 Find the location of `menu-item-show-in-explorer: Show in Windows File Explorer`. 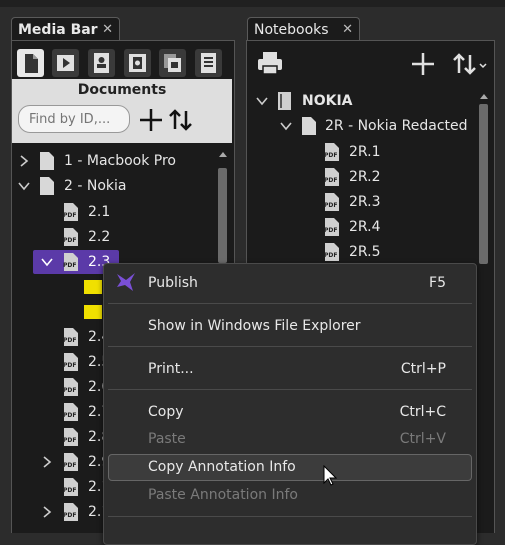

menu-item-show-in-explorer: Show in Windows File Explorer is located at coordinates (290, 326).